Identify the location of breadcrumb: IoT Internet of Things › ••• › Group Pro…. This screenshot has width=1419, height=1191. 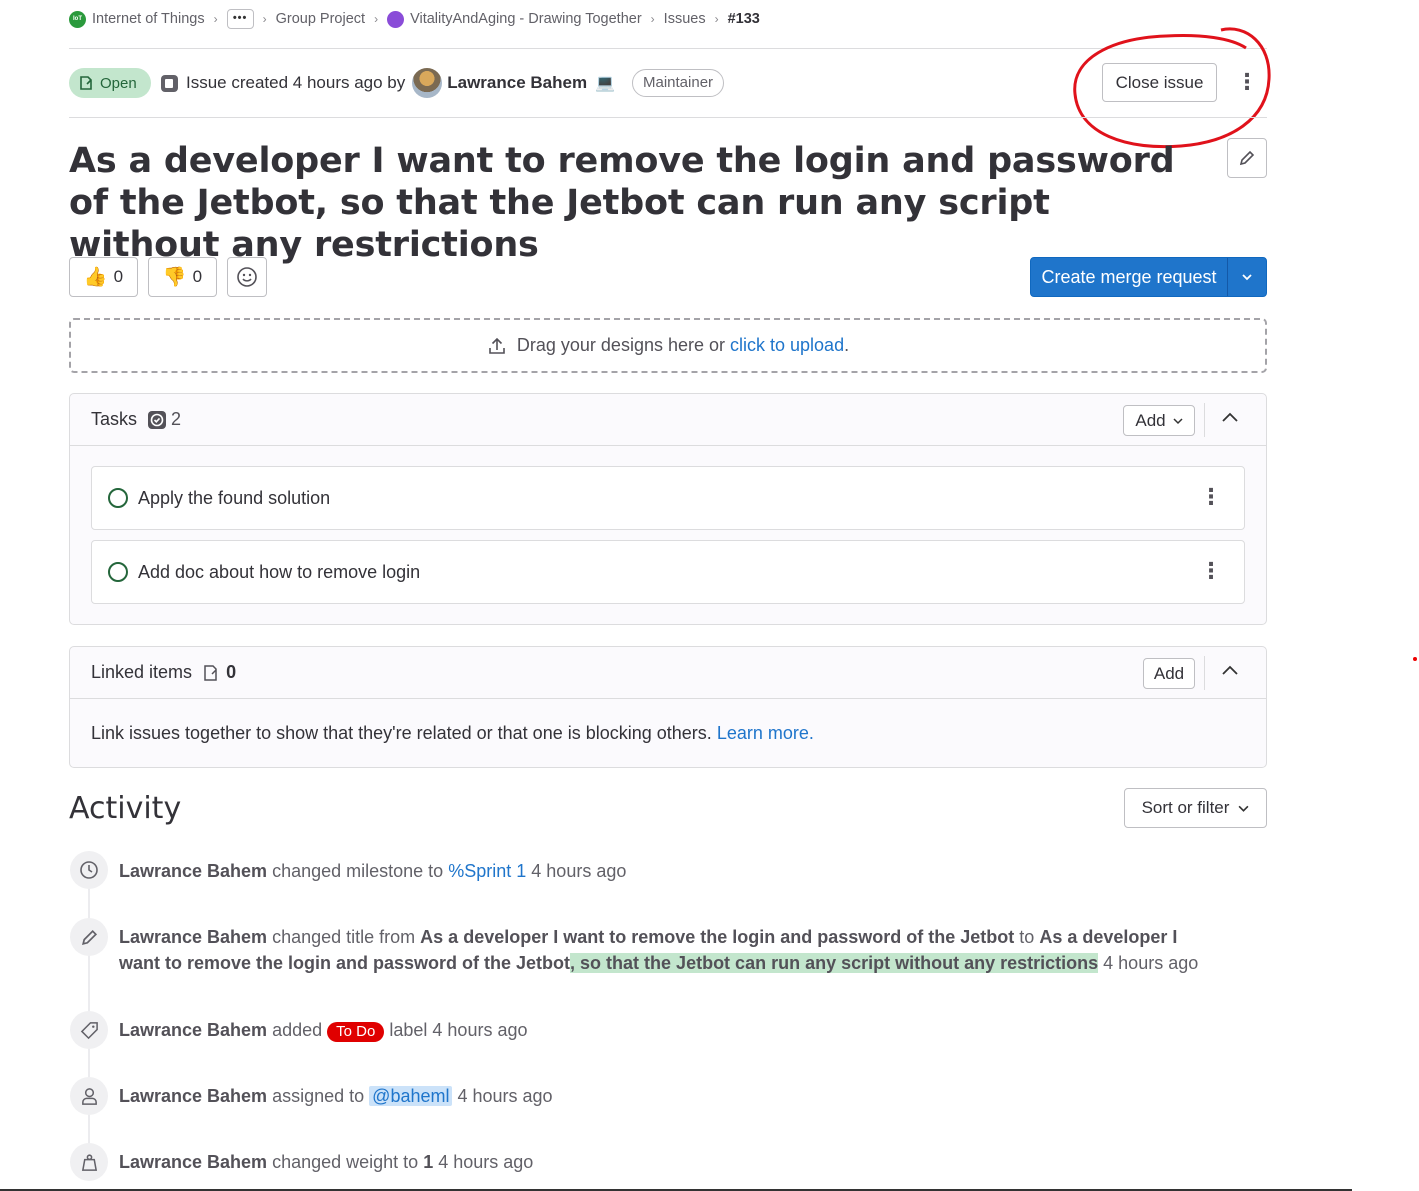
(414, 19).